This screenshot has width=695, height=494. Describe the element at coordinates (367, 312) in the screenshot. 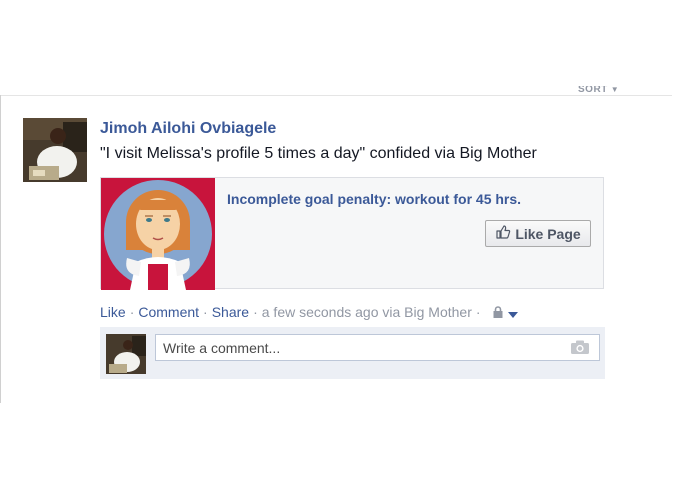

I see `post-timestamp: a few seconds ago via Big Mother` at that location.